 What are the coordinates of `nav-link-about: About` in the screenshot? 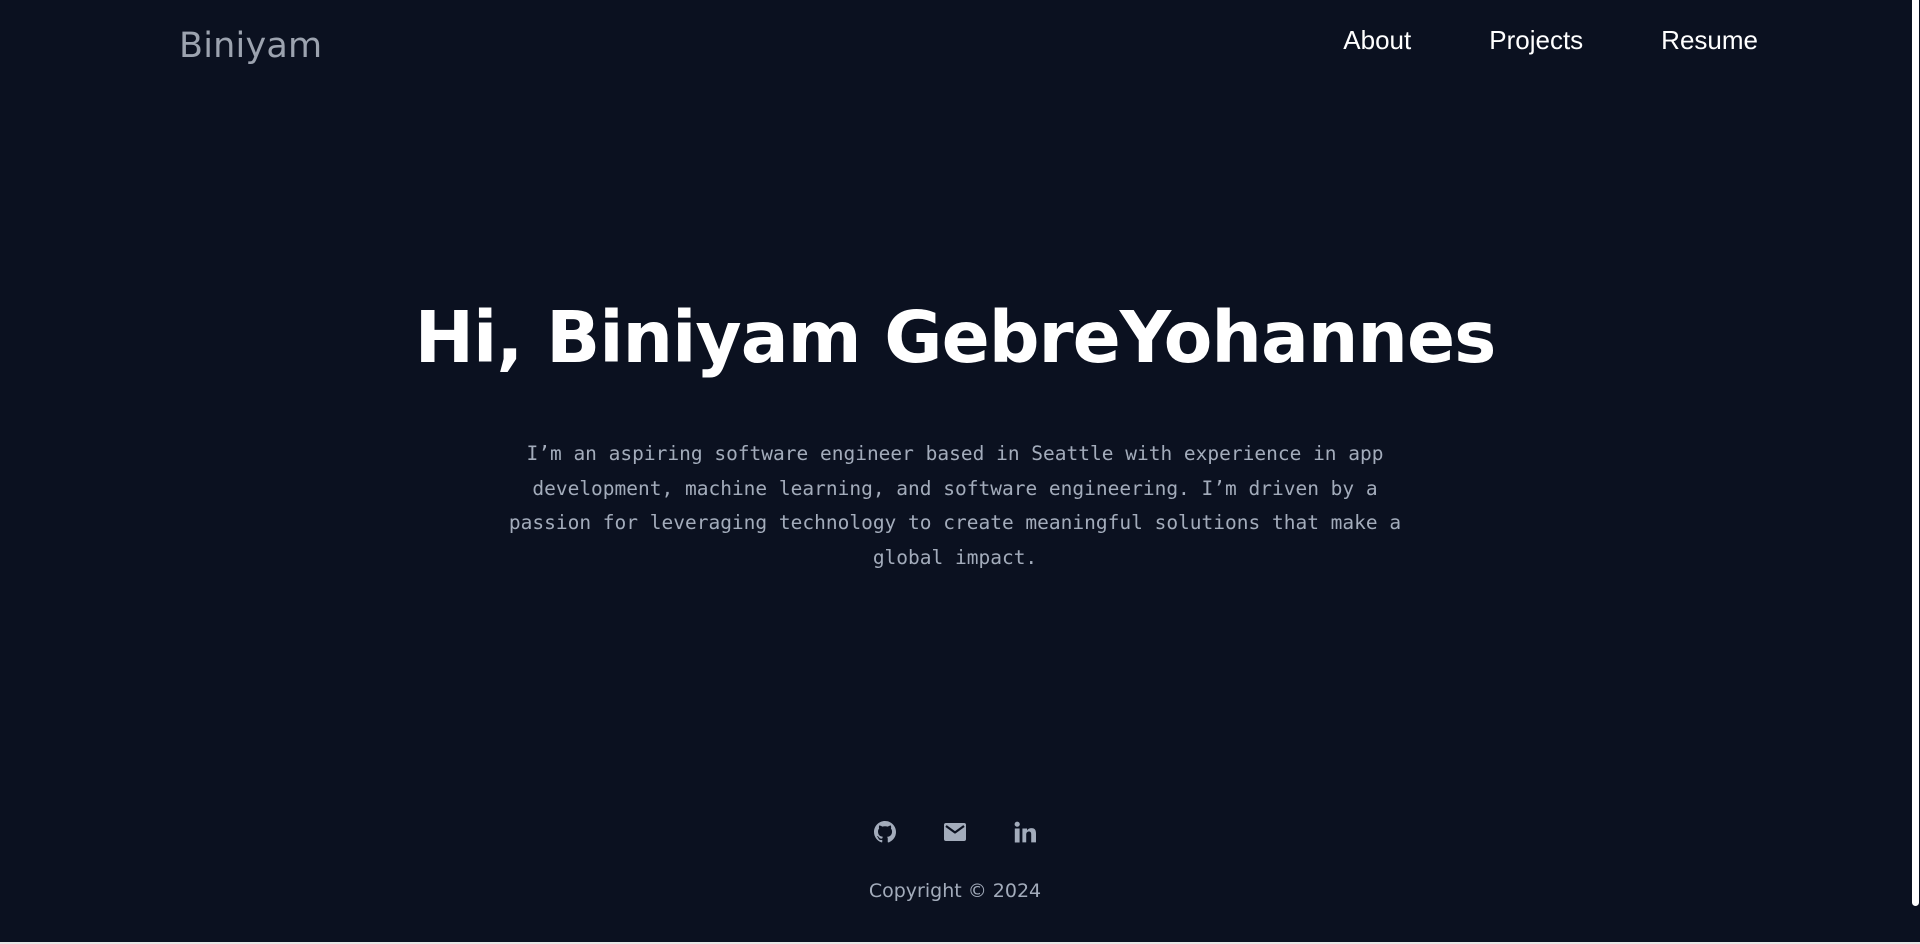 It's located at (1377, 40).